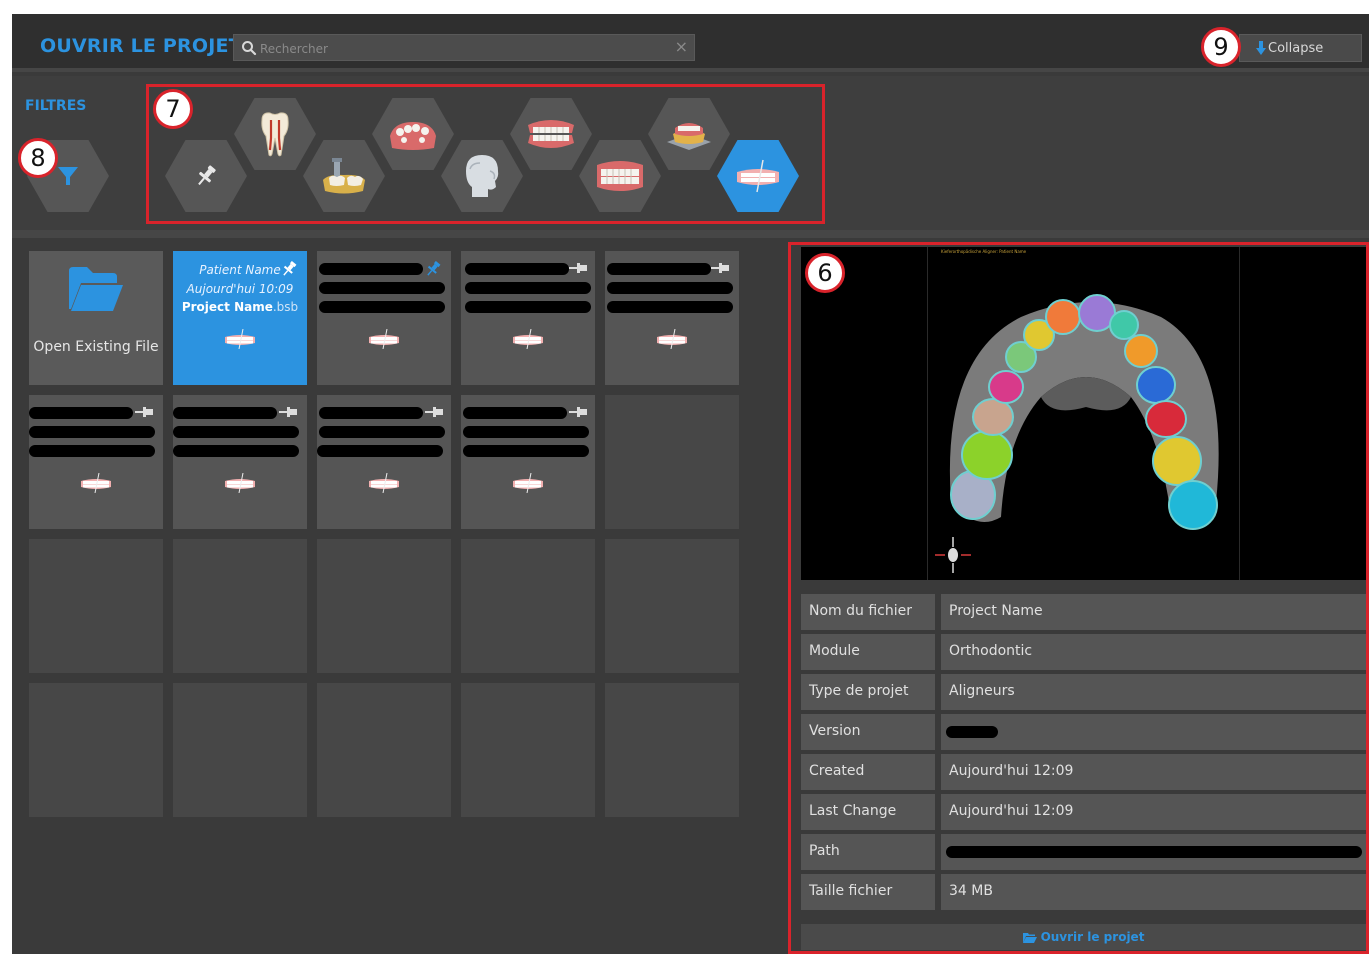 This screenshot has width=1369, height=954. I want to click on aligner-icon, so click(758, 176).